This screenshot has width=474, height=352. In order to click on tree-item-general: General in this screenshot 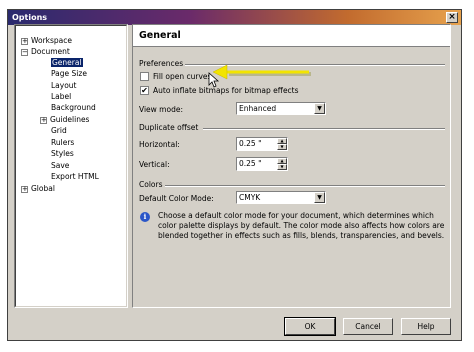, I will do `click(67, 62)`.